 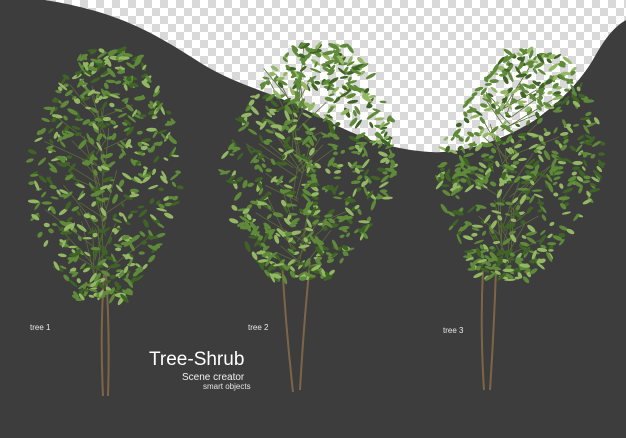 What do you see at coordinates (197, 359) in the screenshot?
I see `brand-title: Tree-Shrub` at bounding box center [197, 359].